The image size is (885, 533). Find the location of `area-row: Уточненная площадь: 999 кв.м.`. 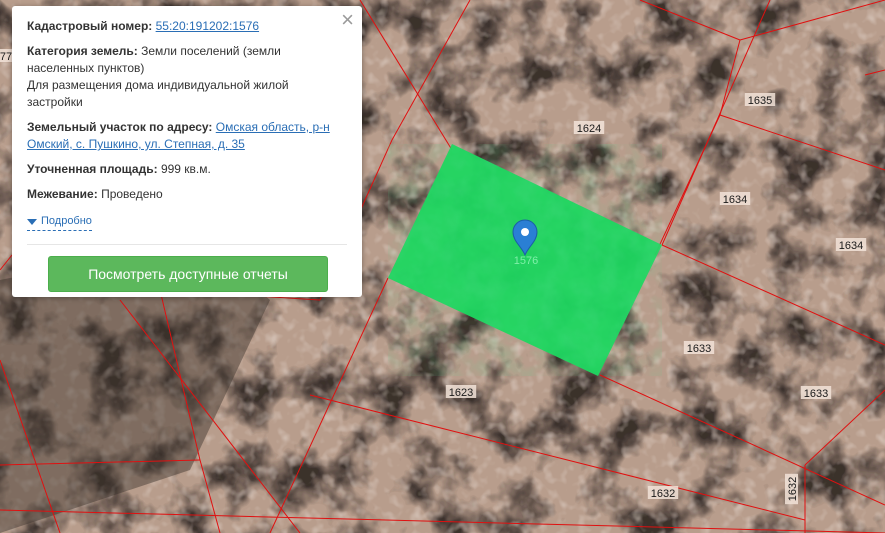

area-row: Уточненная площадь: 999 кв.м. is located at coordinates (187, 169).